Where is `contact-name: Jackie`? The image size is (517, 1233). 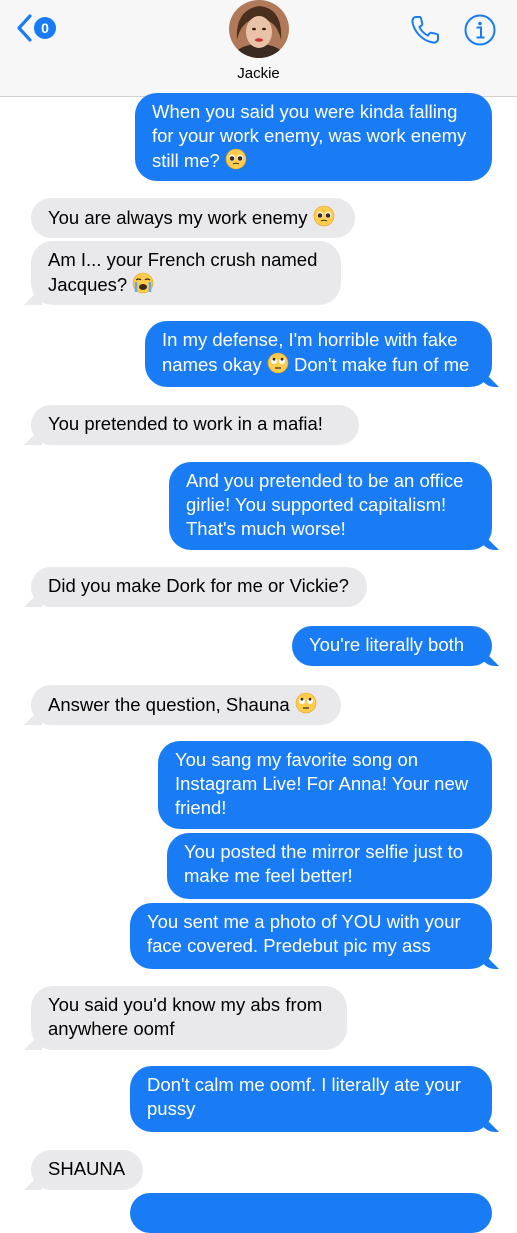 contact-name: Jackie is located at coordinates (258, 73).